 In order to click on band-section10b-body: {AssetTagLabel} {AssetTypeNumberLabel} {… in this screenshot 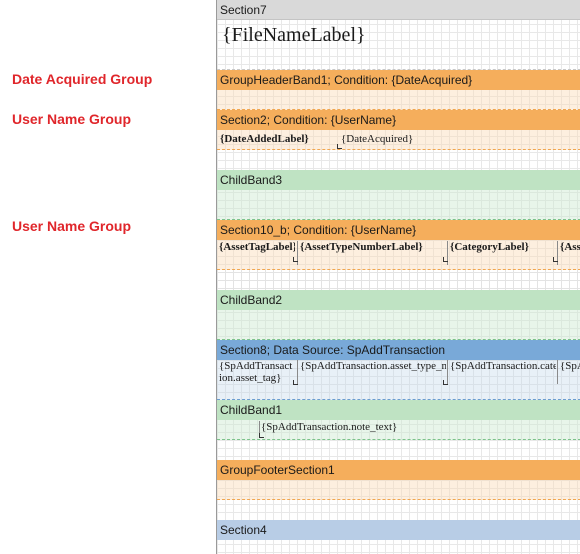, I will do `click(398, 255)`.